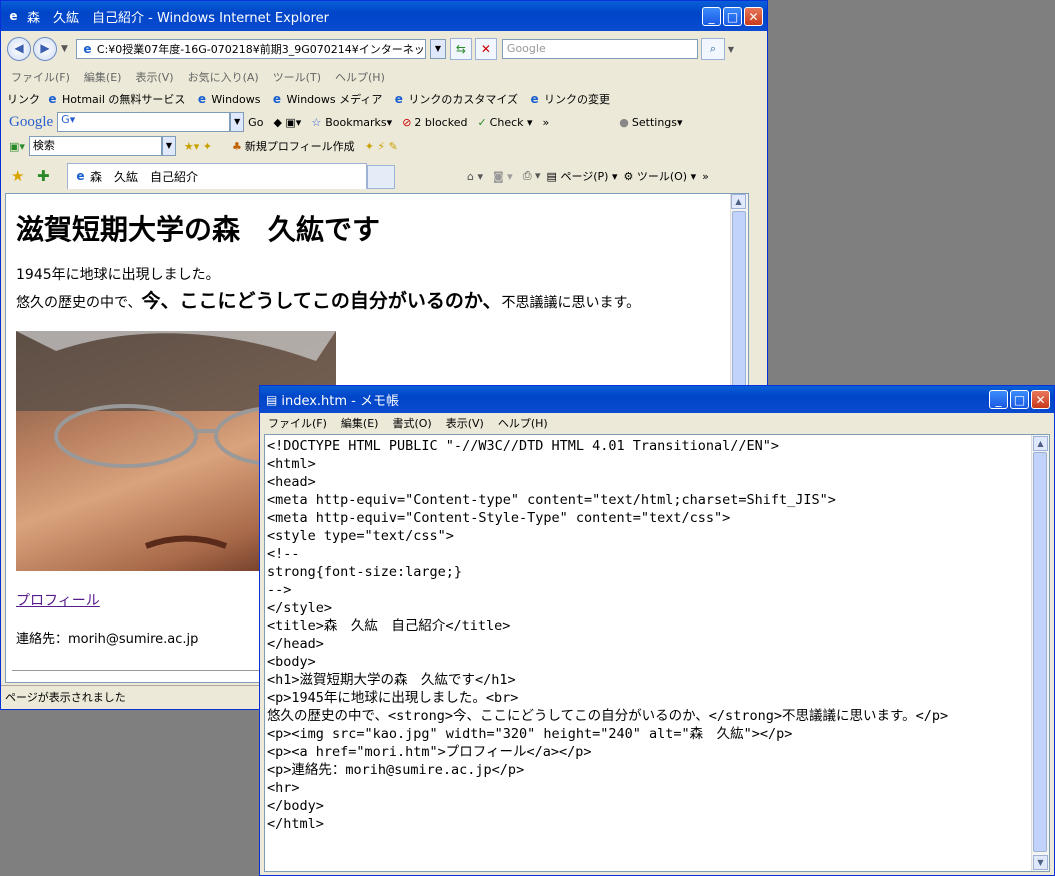  I want to click on code-line: </style>, so click(300, 608).